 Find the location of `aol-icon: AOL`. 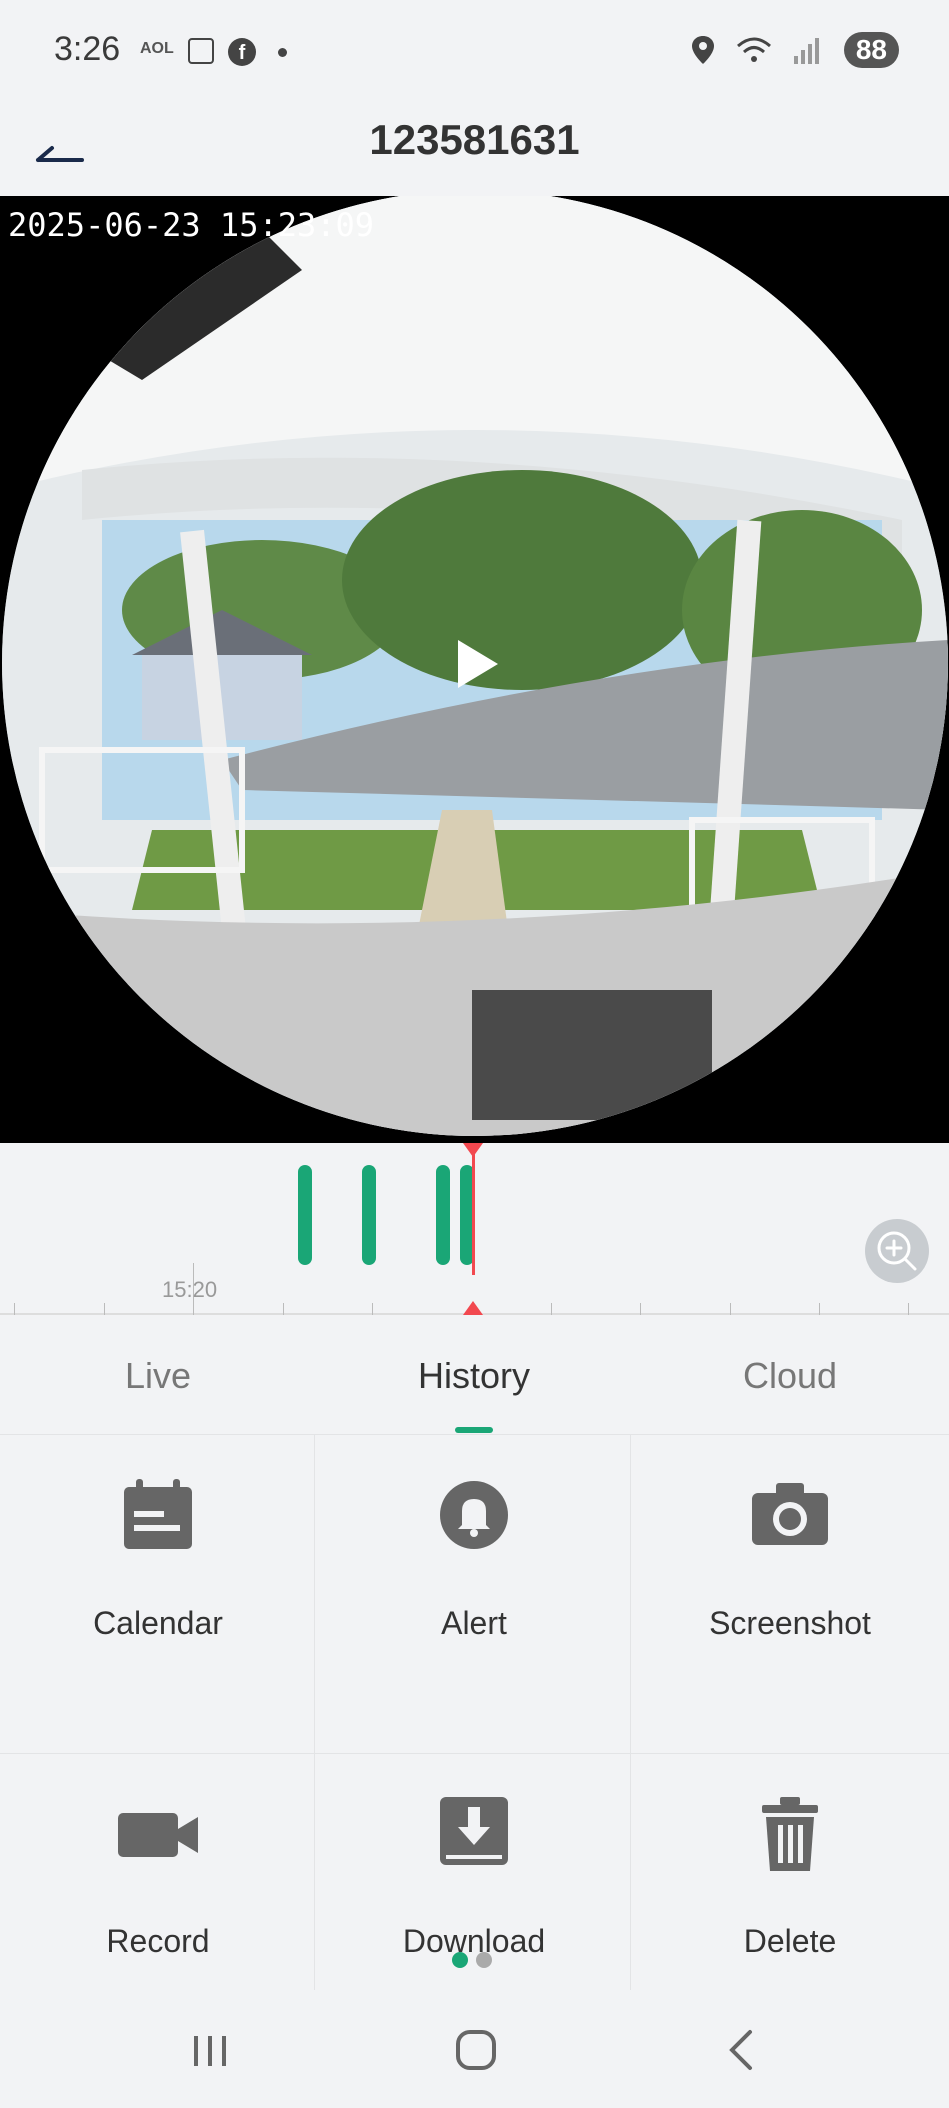

aol-icon: AOL is located at coordinates (157, 48).